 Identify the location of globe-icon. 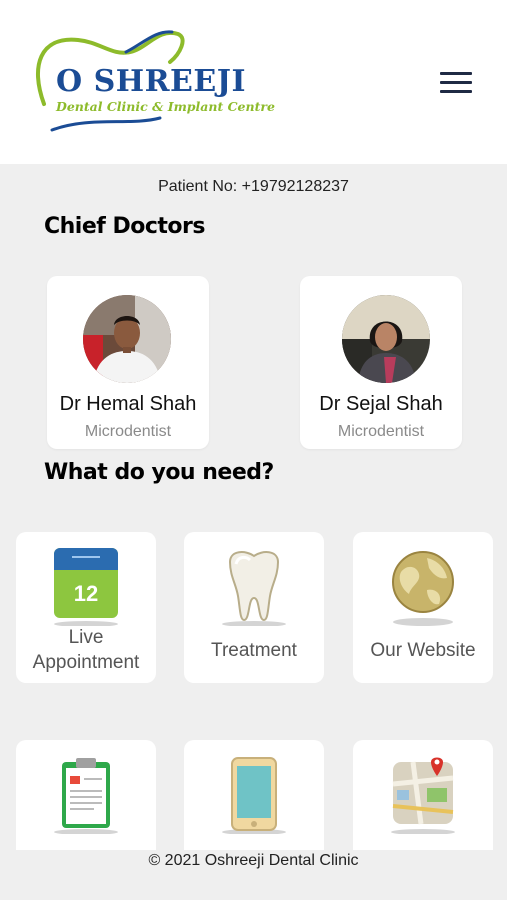
(423, 586).